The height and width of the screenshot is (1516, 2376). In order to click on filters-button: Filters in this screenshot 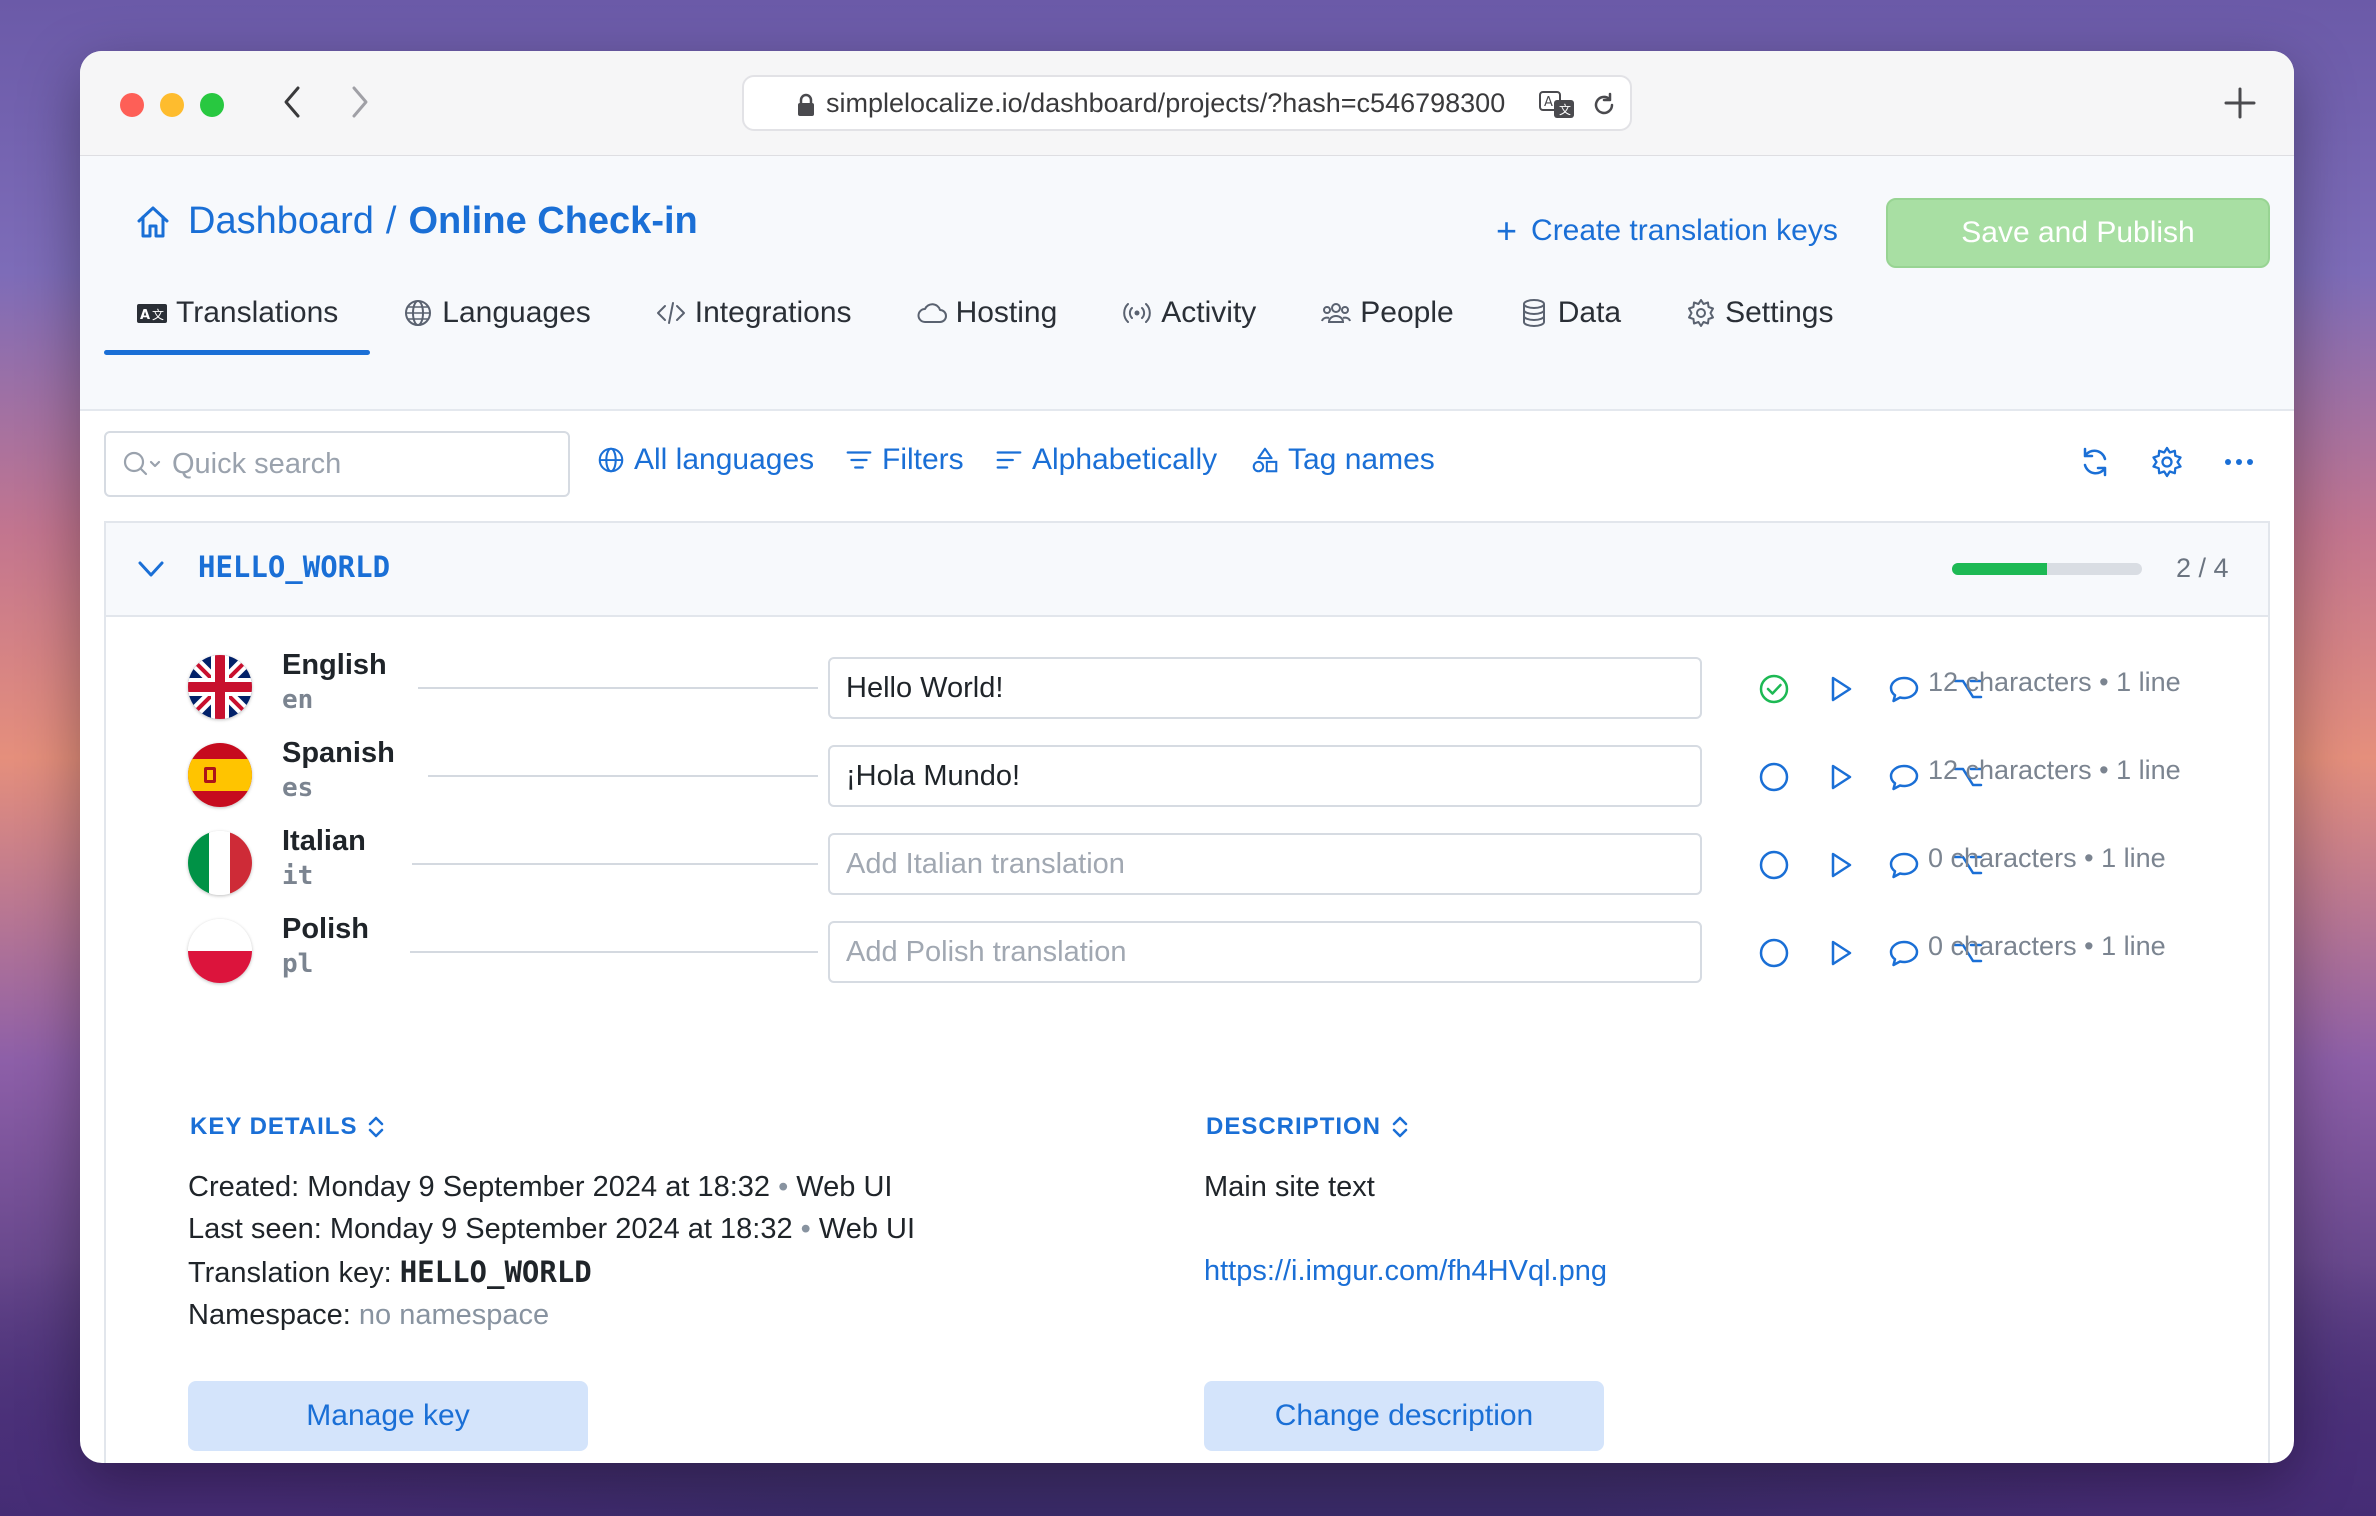, I will do `click(904, 460)`.